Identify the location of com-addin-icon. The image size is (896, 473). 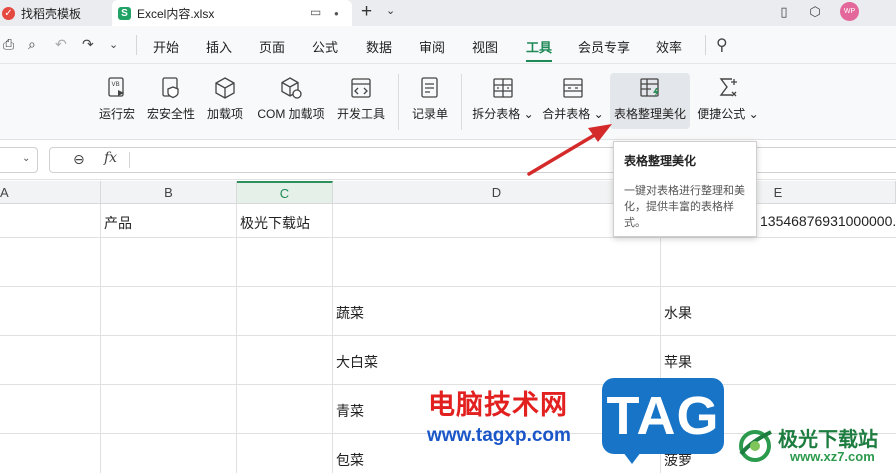
(291, 88).